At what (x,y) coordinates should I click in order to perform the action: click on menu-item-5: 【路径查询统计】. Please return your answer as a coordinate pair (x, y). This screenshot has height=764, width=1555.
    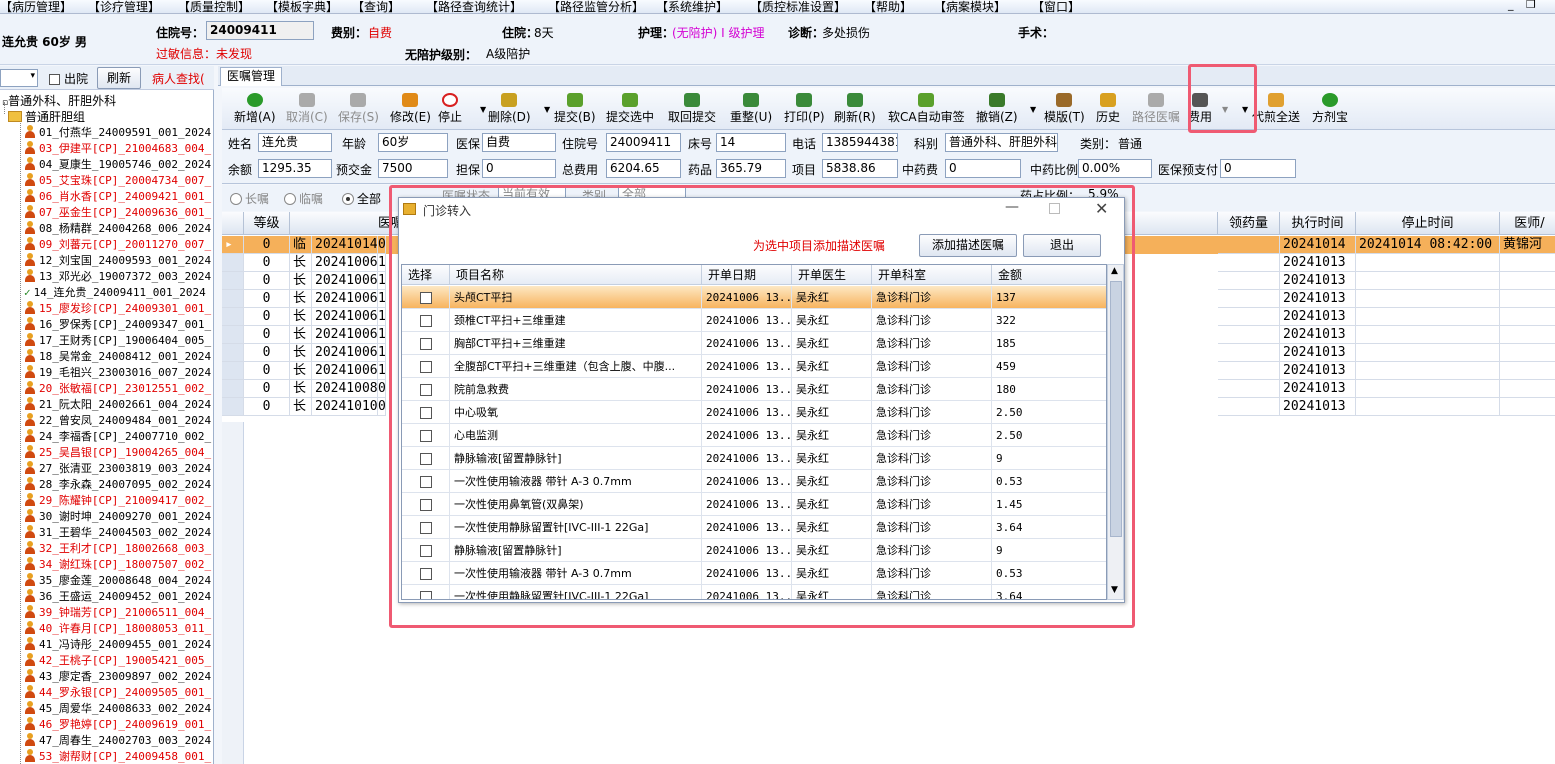
    Looking at the image, I should click on (474, 6).